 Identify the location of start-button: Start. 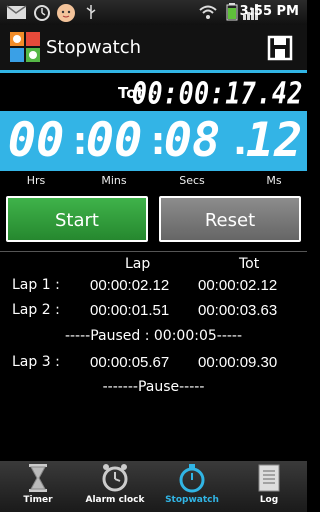
(77, 219).